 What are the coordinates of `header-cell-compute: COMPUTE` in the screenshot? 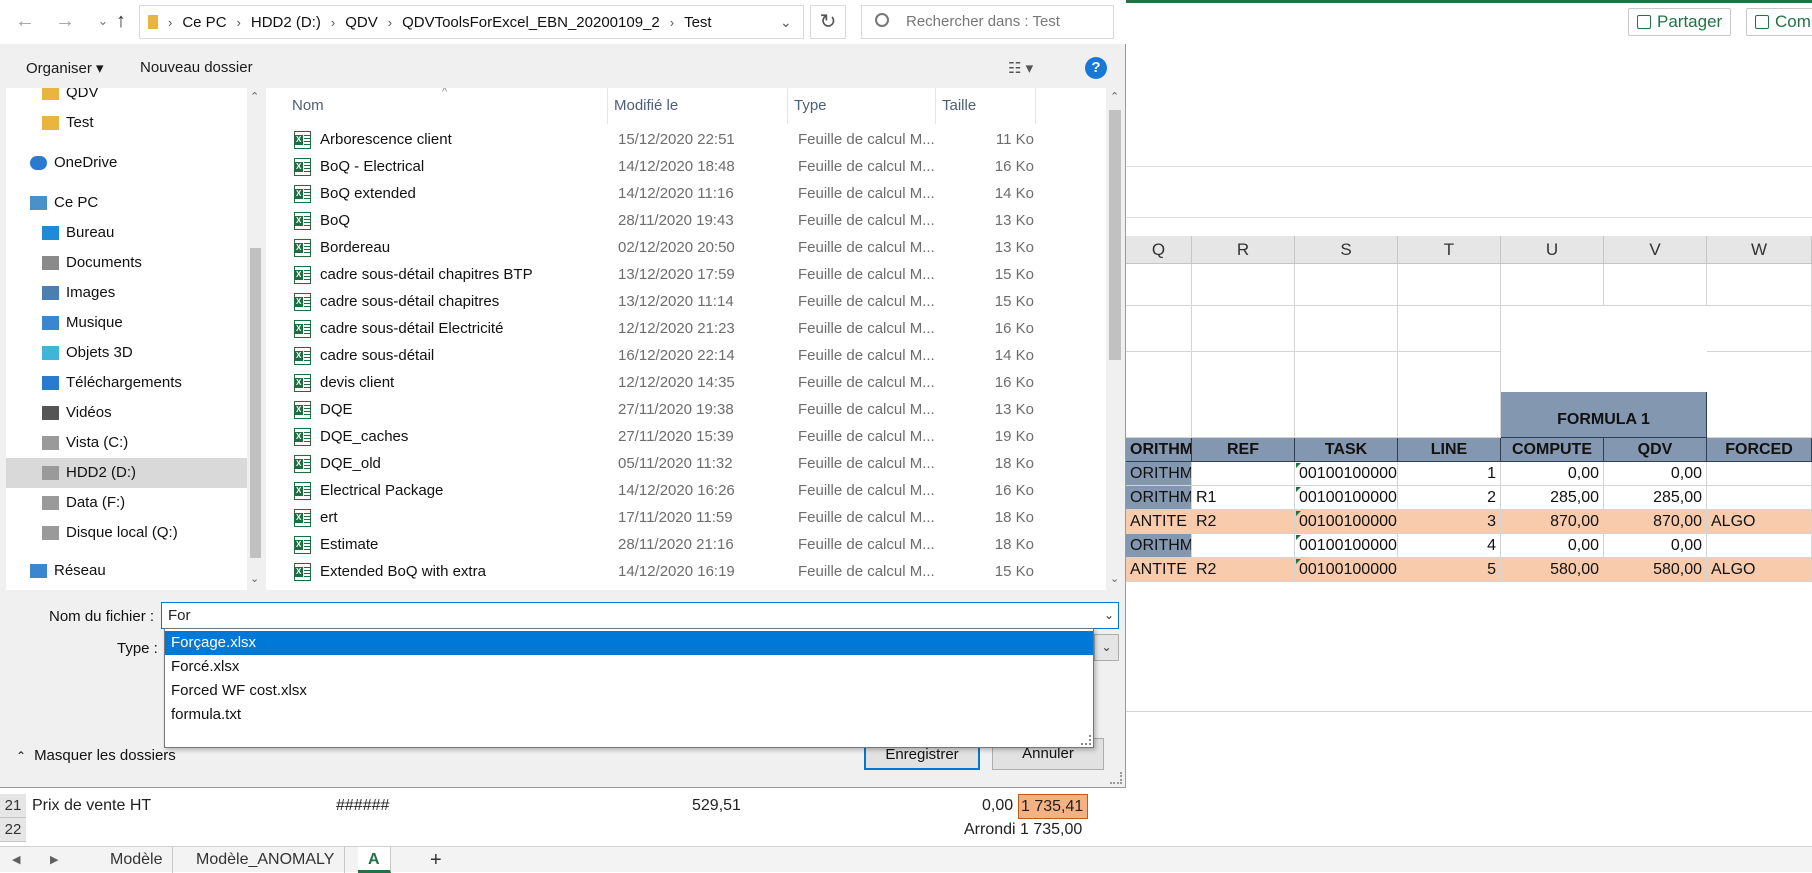 It's located at (1552, 450).